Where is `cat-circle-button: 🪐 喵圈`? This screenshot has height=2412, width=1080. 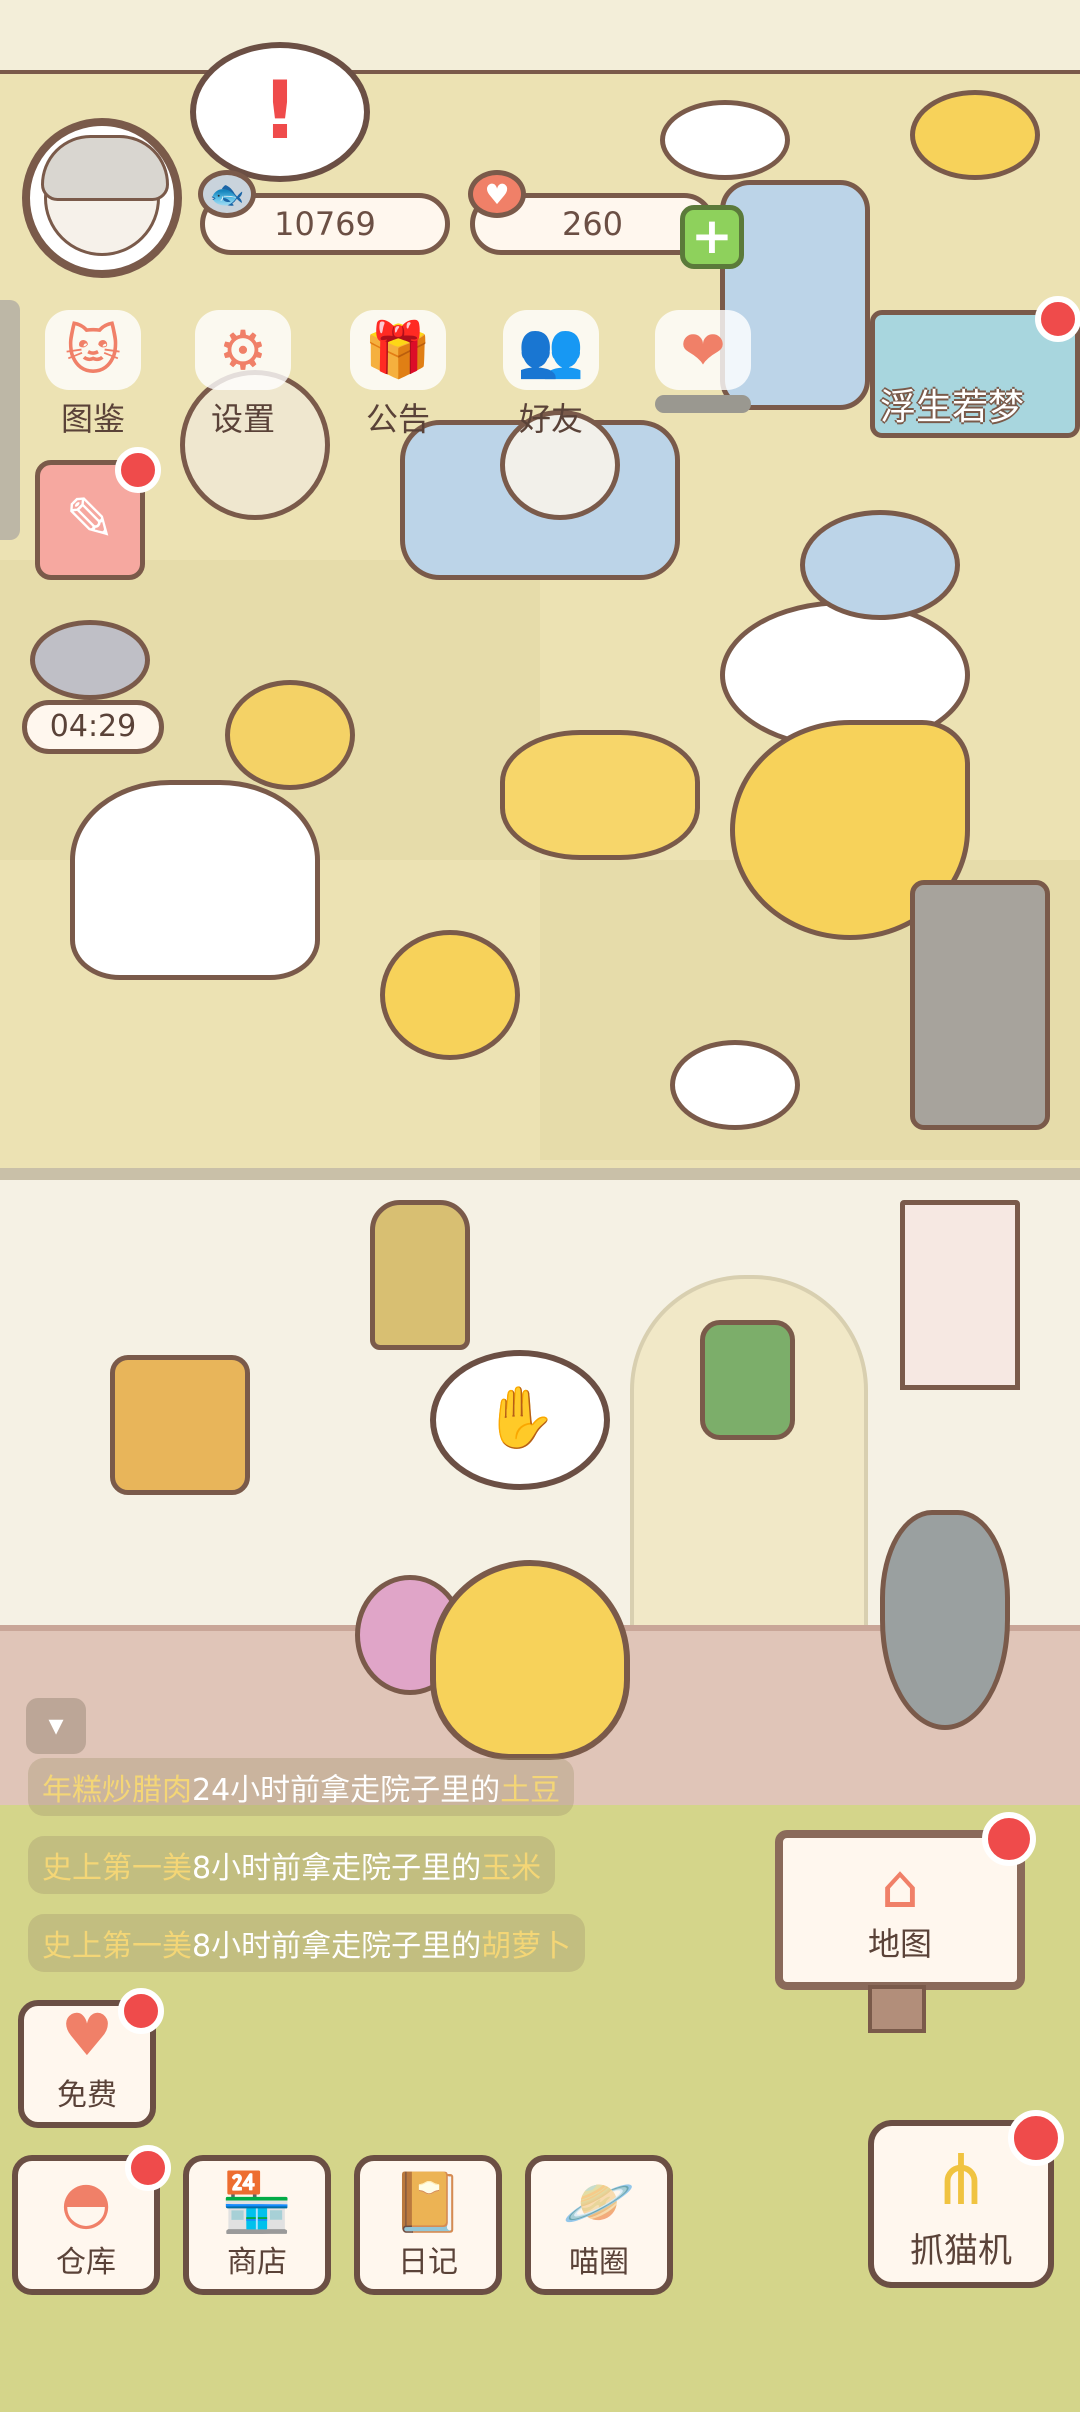 cat-circle-button: 🪐 喵圈 is located at coordinates (599, 2225).